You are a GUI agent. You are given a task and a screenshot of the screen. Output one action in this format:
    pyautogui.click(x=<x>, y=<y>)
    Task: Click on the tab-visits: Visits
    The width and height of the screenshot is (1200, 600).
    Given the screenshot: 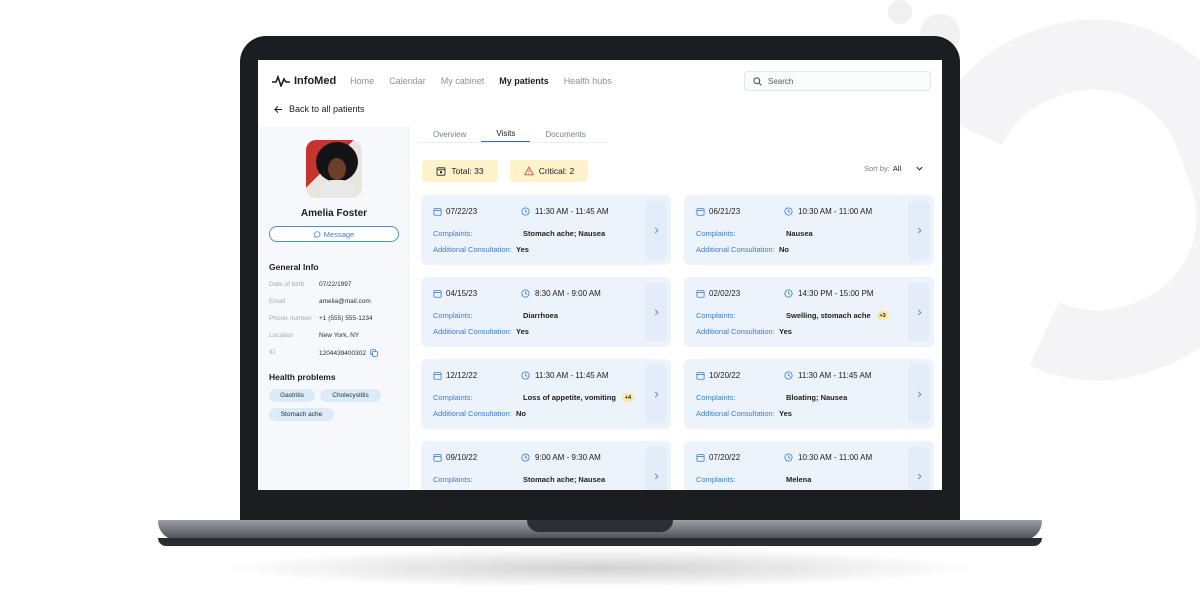 What is the action you would take?
    pyautogui.click(x=506, y=134)
    